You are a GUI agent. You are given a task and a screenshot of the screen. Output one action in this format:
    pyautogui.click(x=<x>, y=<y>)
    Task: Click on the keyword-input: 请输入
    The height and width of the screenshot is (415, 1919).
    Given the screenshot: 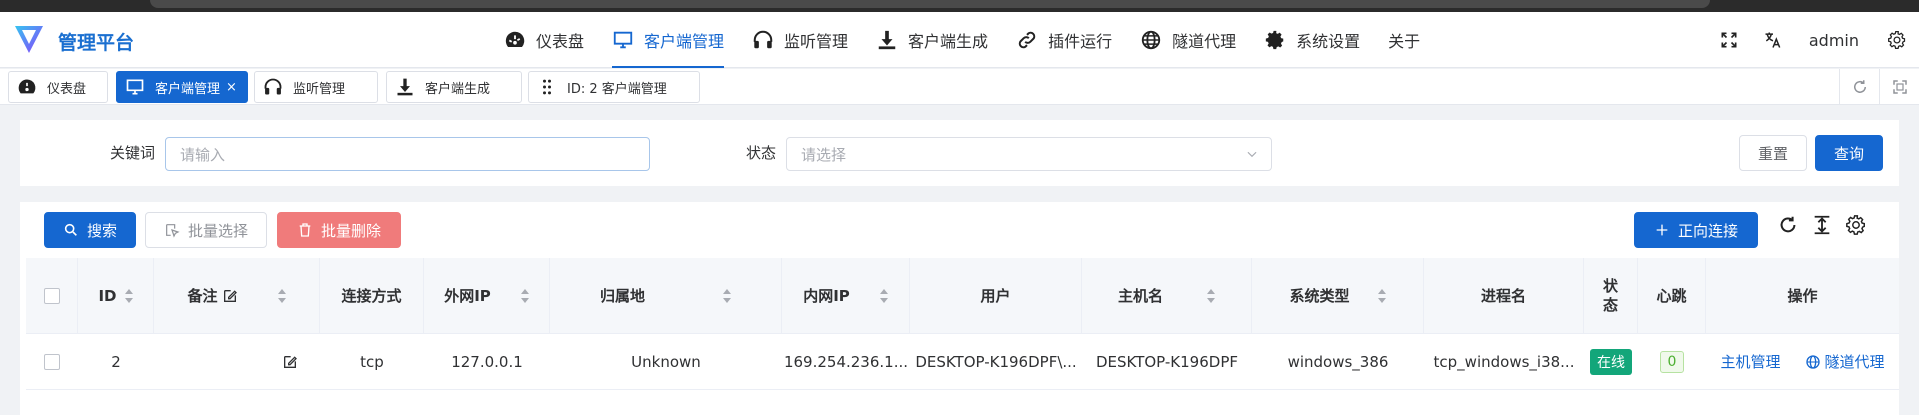 What is the action you would take?
    pyautogui.click(x=407, y=154)
    